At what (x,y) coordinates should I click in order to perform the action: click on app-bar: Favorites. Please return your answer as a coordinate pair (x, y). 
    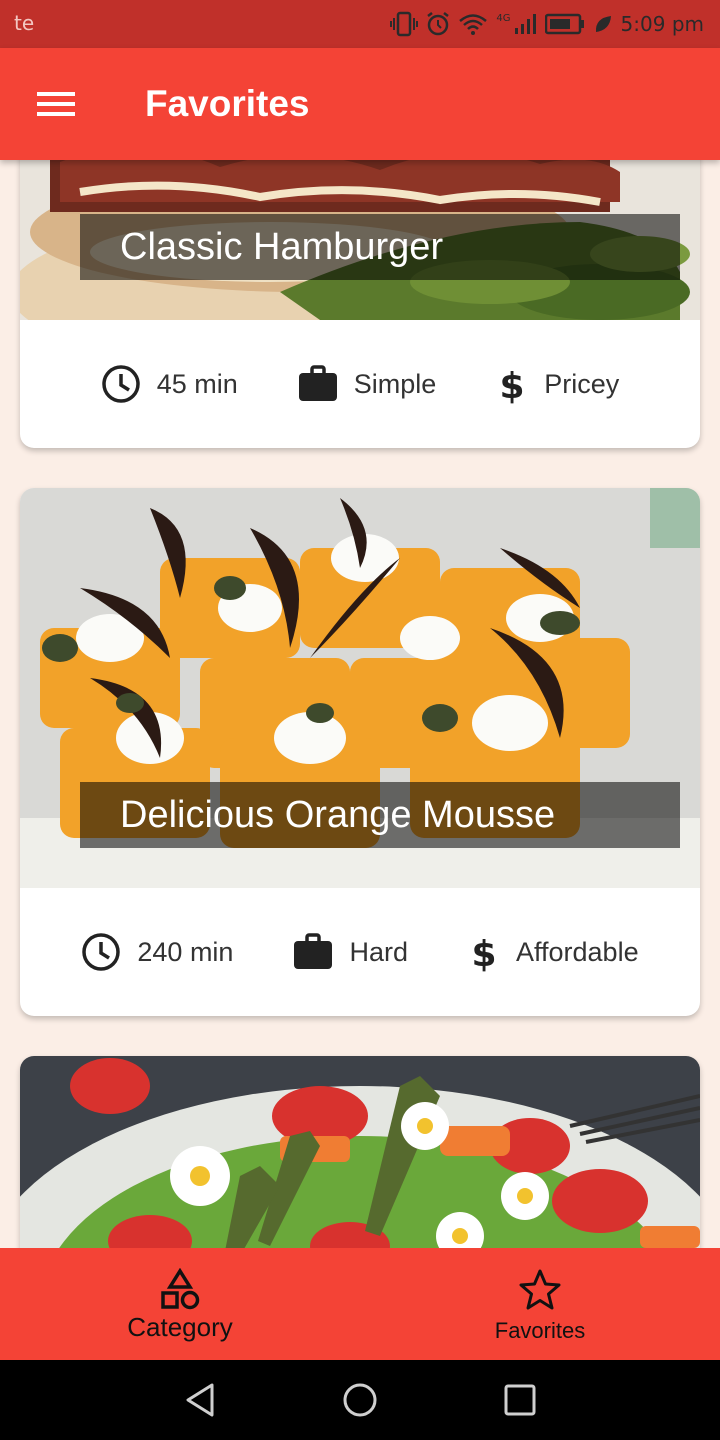
    Looking at the image, I should click on (360, 104).